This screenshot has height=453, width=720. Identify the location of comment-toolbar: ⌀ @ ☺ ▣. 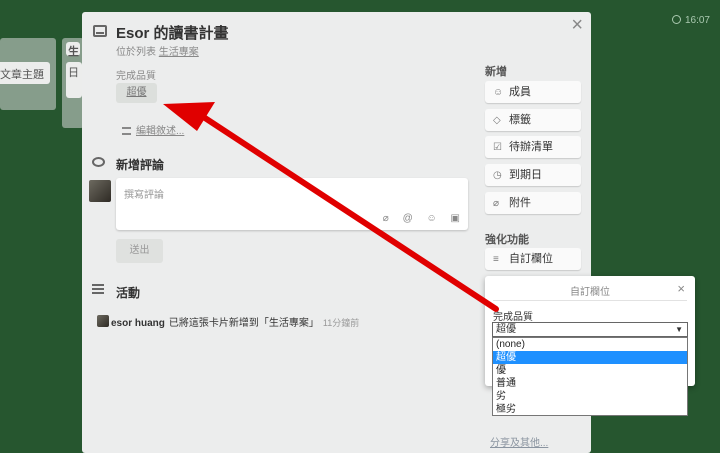
(416, 218).